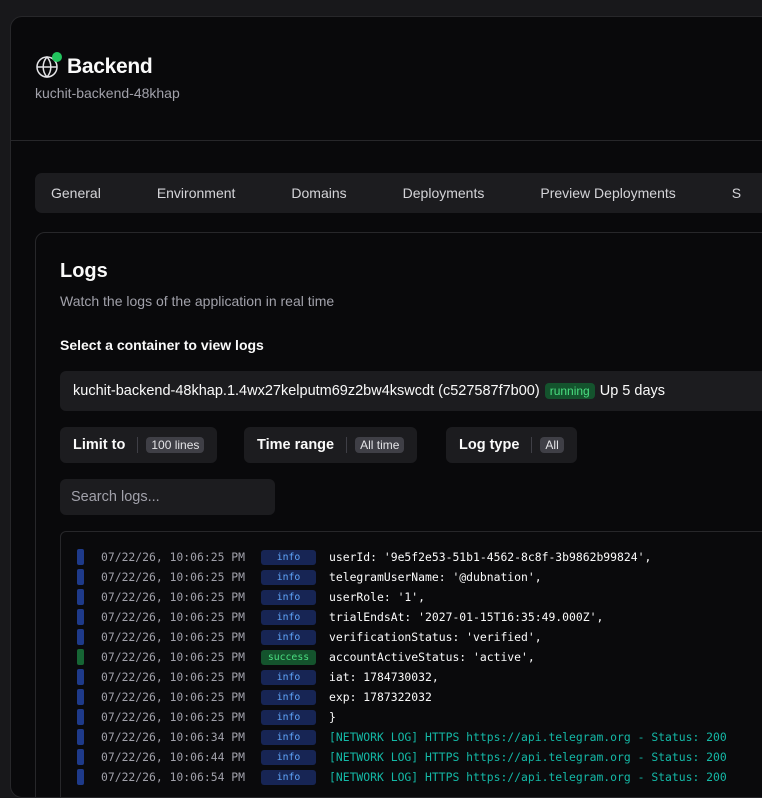  I want to click on tab-environment: Environment, so click(196, 193).